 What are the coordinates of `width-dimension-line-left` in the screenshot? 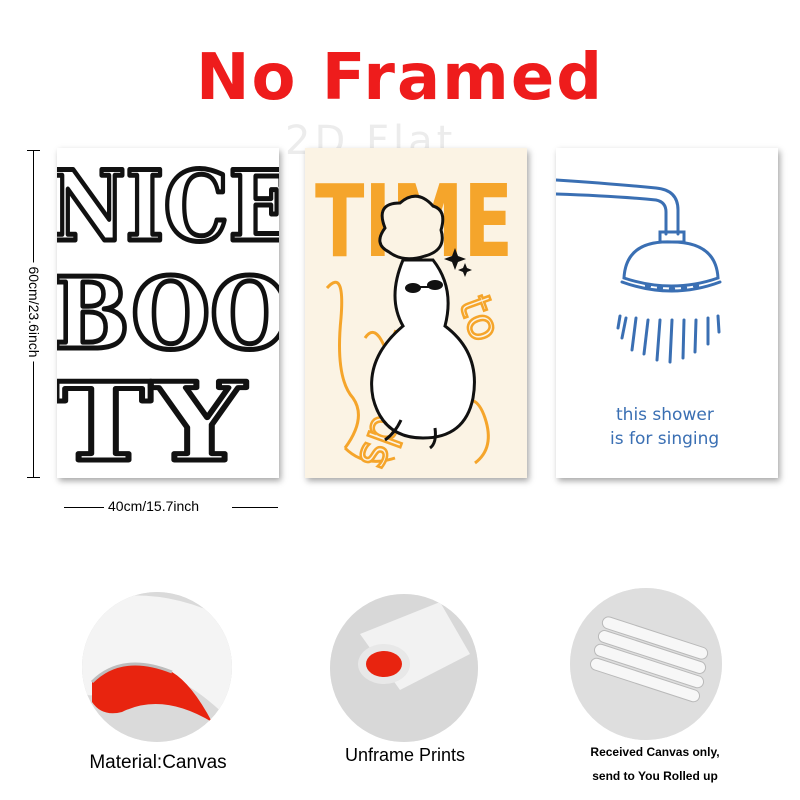 It's located at (84, 507).